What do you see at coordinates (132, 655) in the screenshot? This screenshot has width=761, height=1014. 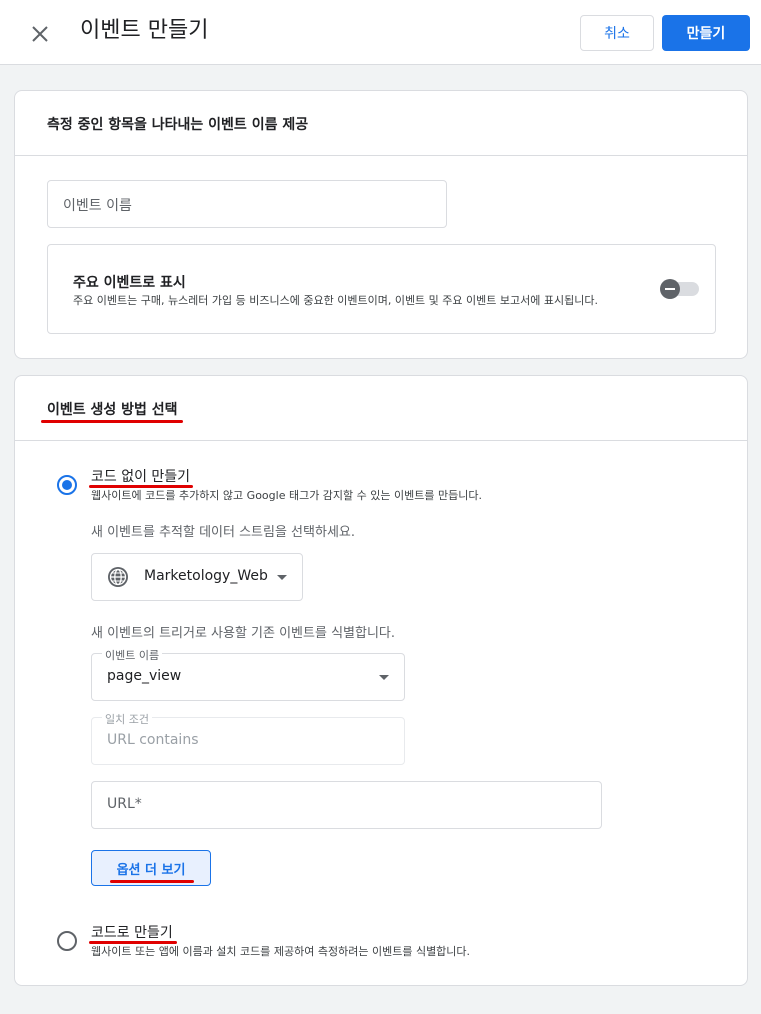 I see `event-name-select-label: 이벤트 이름` at bounding box center [132, 655].